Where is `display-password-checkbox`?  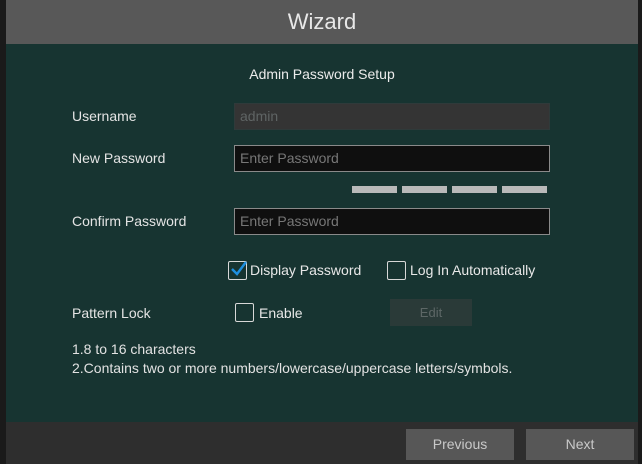
display-password-checkbox is located at coordinates (237, 270).